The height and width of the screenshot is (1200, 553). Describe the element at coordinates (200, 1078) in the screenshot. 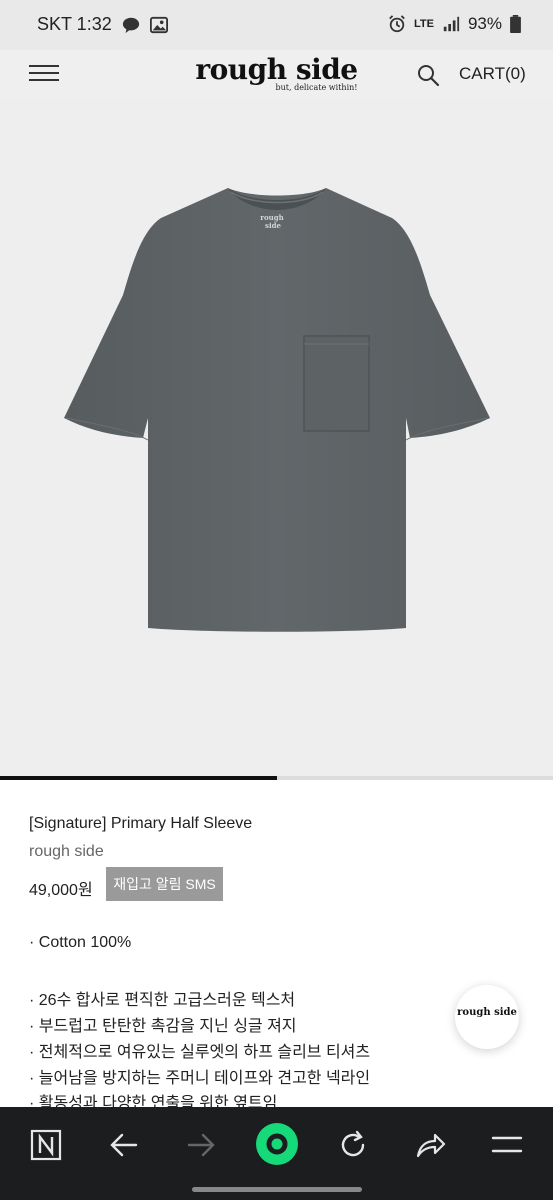

I see `desc-line: · 늘어남을 방지하는 주머니 테이프와 견고한 넥라인` at that location.